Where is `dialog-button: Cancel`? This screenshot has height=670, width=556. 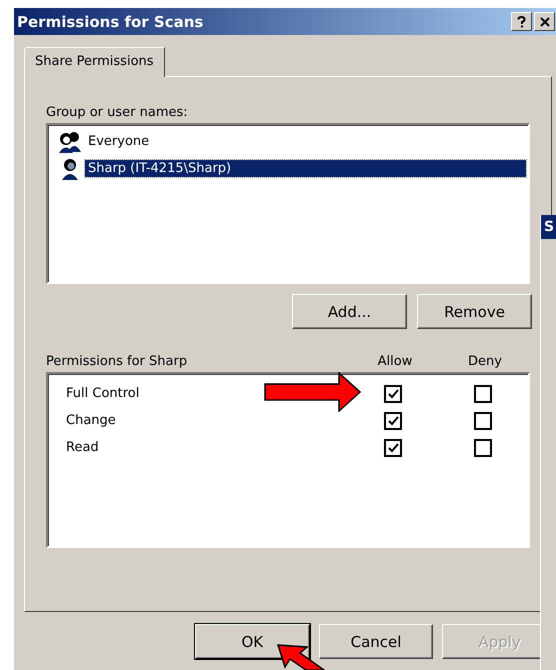
dialog-button: Cancel is located at coordinates (376, 641).